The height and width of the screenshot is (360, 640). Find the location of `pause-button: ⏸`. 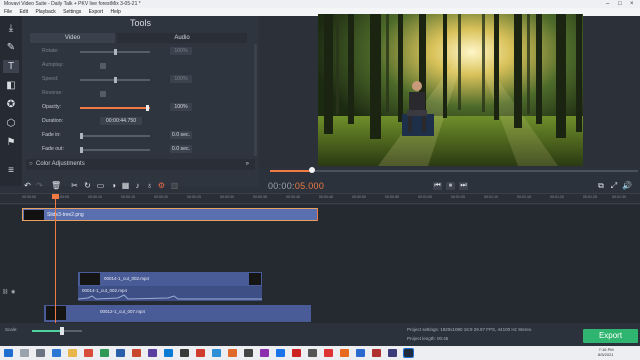

pause-button: ⏸ is located at coordinates (450, 186).